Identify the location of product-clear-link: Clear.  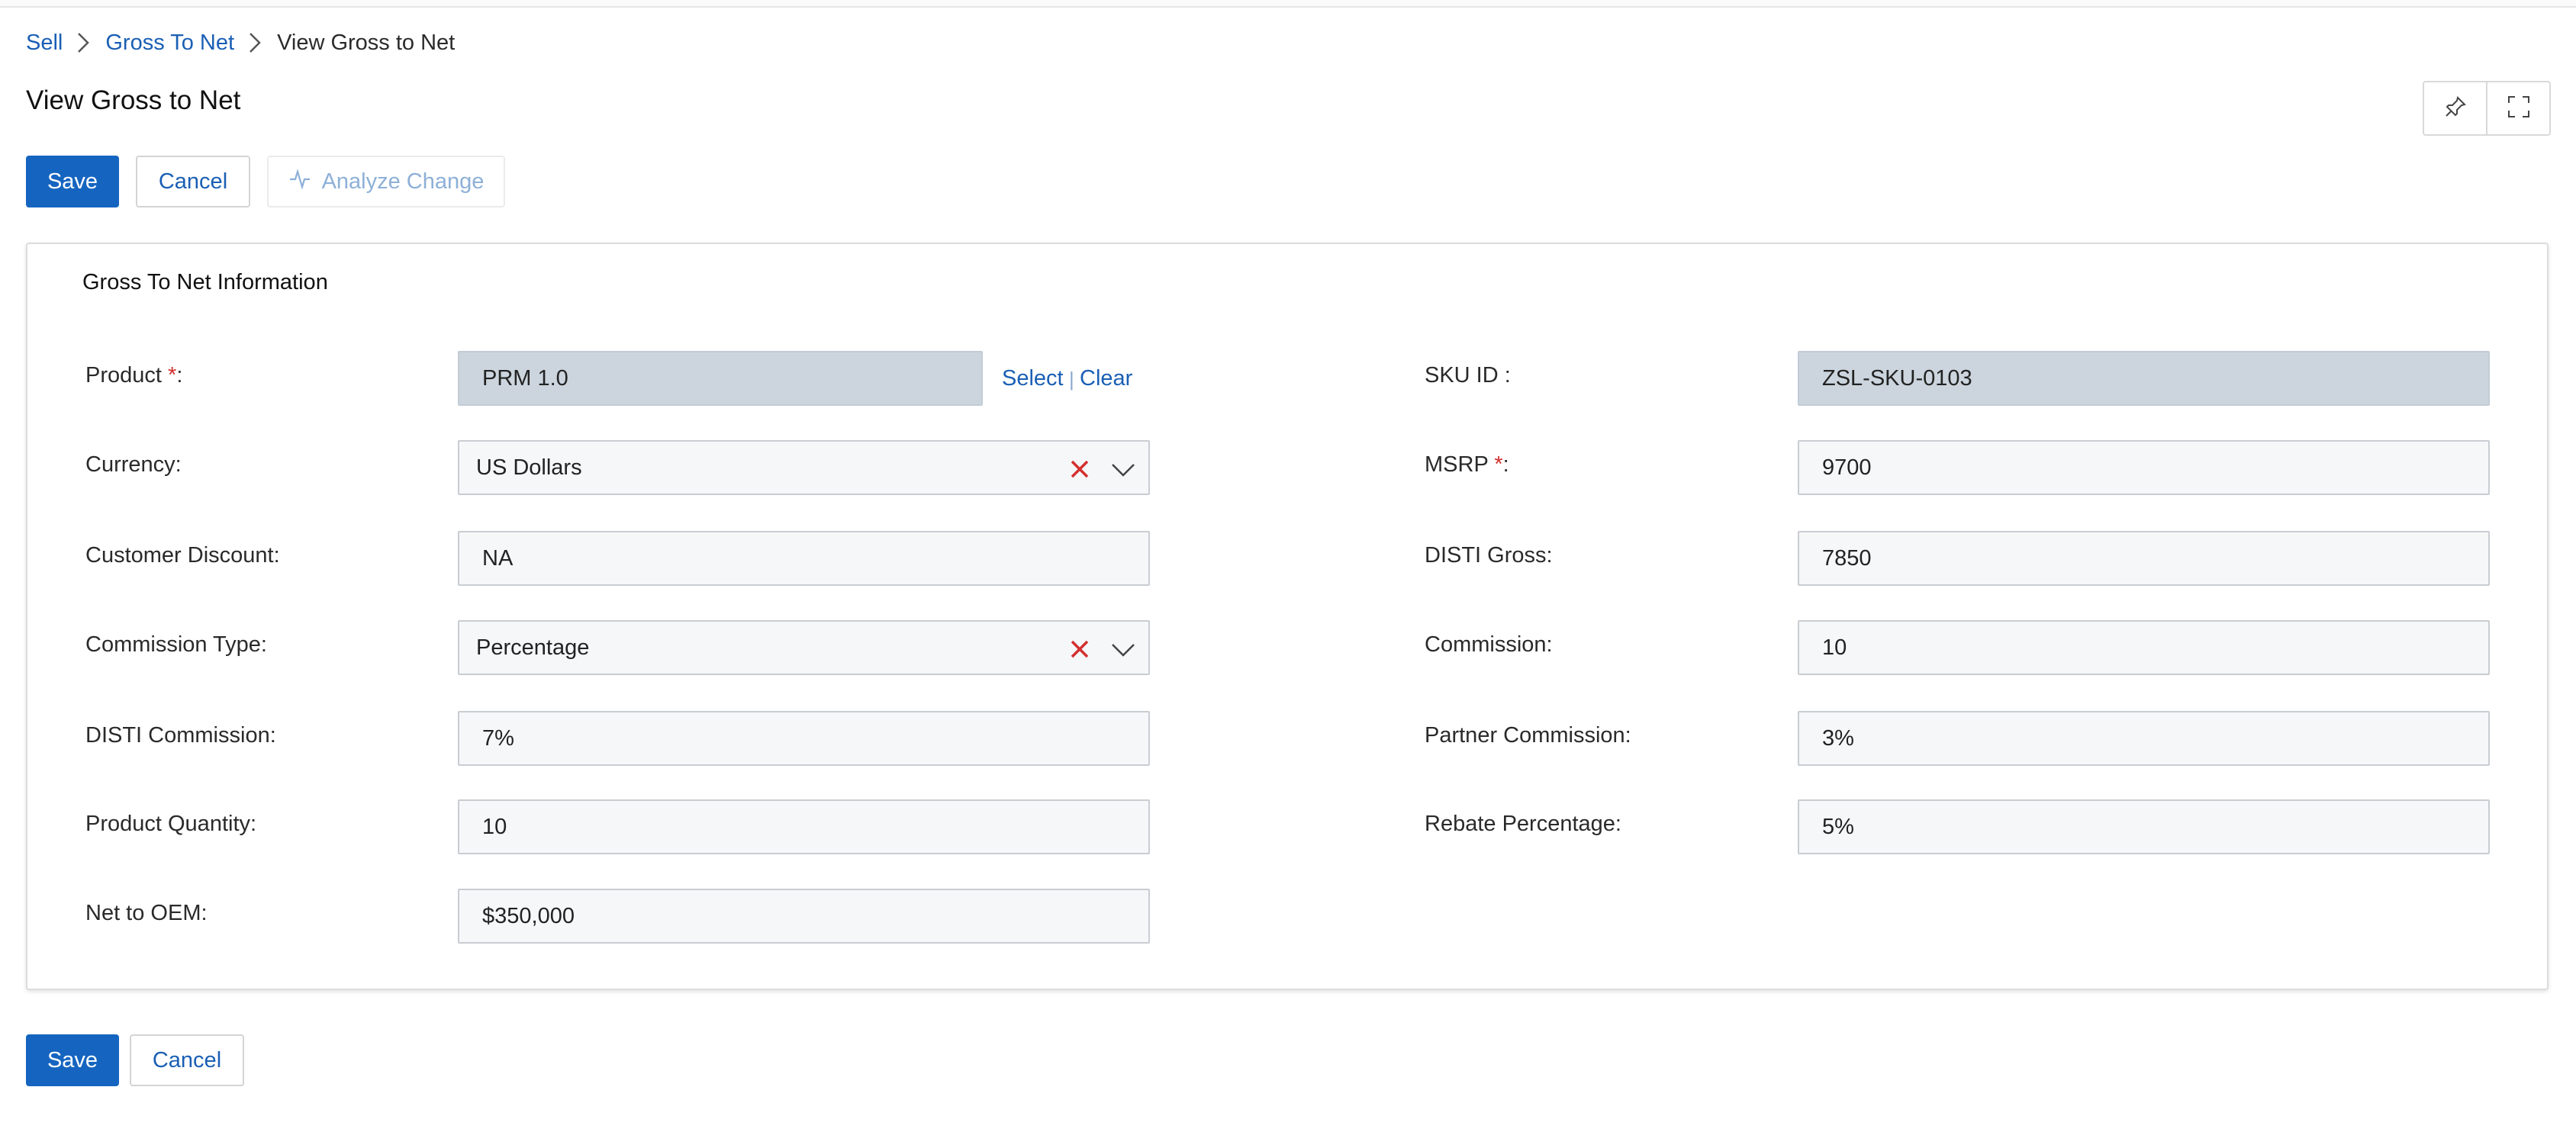
(1106, 378).